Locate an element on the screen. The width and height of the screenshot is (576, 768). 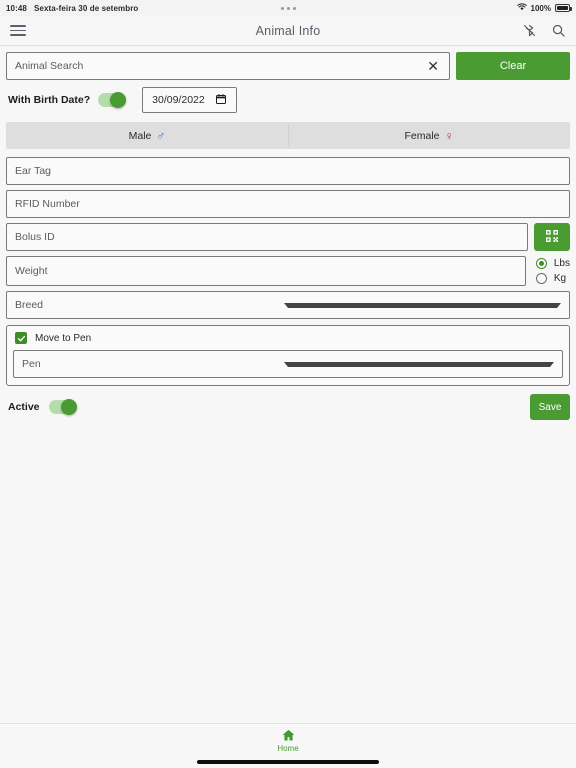
save-button: Save is located at coordinates (550, 407).